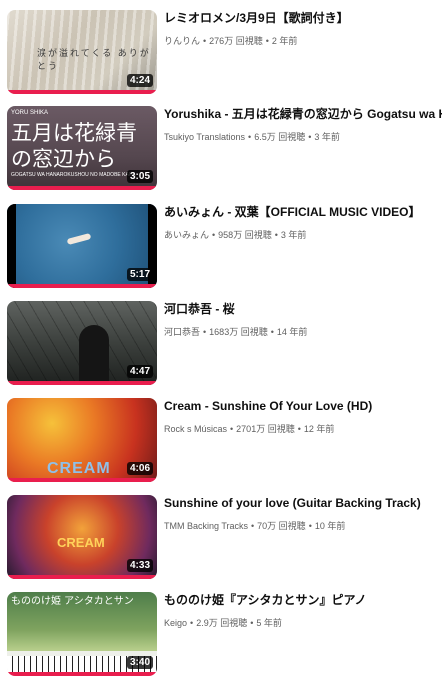 The height and width of the screenshot is (688, 442). I want to click on thumbnail-text: YORU SHIKA, so click(30, 113).